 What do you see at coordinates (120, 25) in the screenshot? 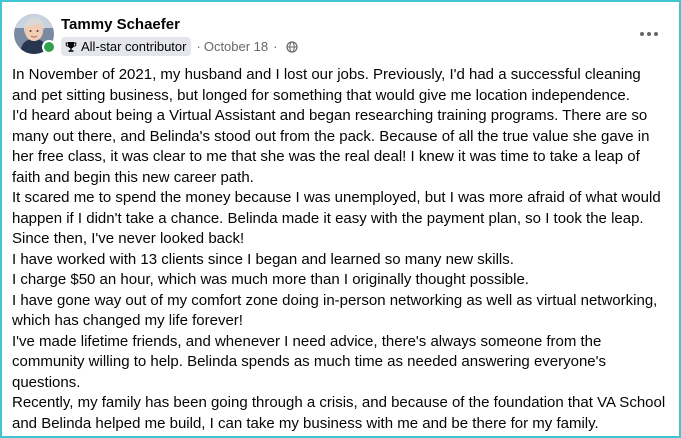
I see `author-name: Tammy Schaefer` at bounding box center [120, 25].